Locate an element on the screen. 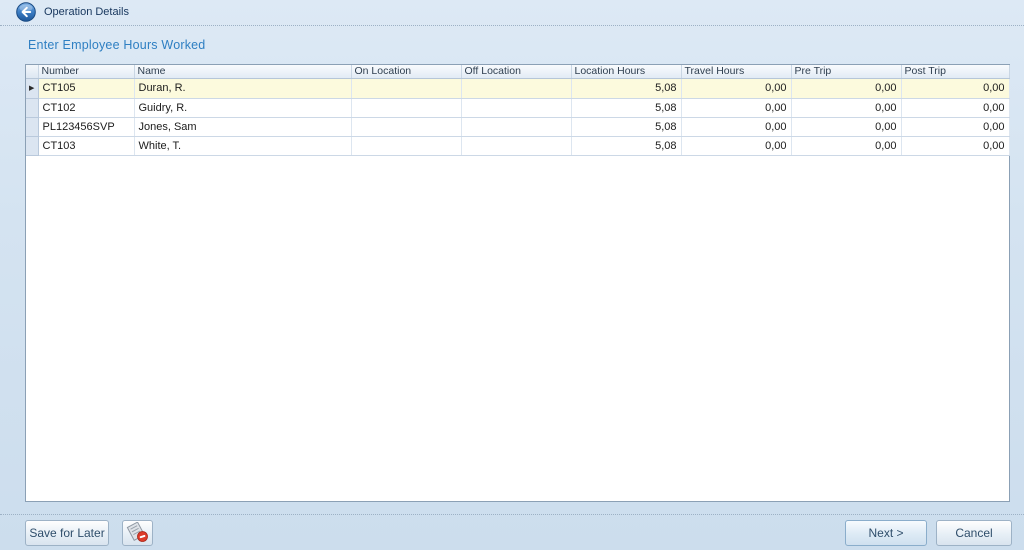 The height and width of the screenshot is (550, 1024). back-button is located at coordinates (26, 12).